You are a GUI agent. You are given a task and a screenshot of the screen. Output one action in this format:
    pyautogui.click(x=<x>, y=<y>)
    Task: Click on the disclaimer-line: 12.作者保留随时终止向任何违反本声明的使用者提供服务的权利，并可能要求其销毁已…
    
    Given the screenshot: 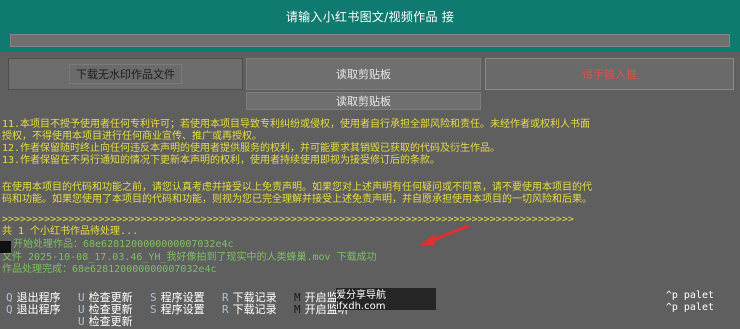 What is the action you would take?
    pyautogui.click(x=251, y=148)
    